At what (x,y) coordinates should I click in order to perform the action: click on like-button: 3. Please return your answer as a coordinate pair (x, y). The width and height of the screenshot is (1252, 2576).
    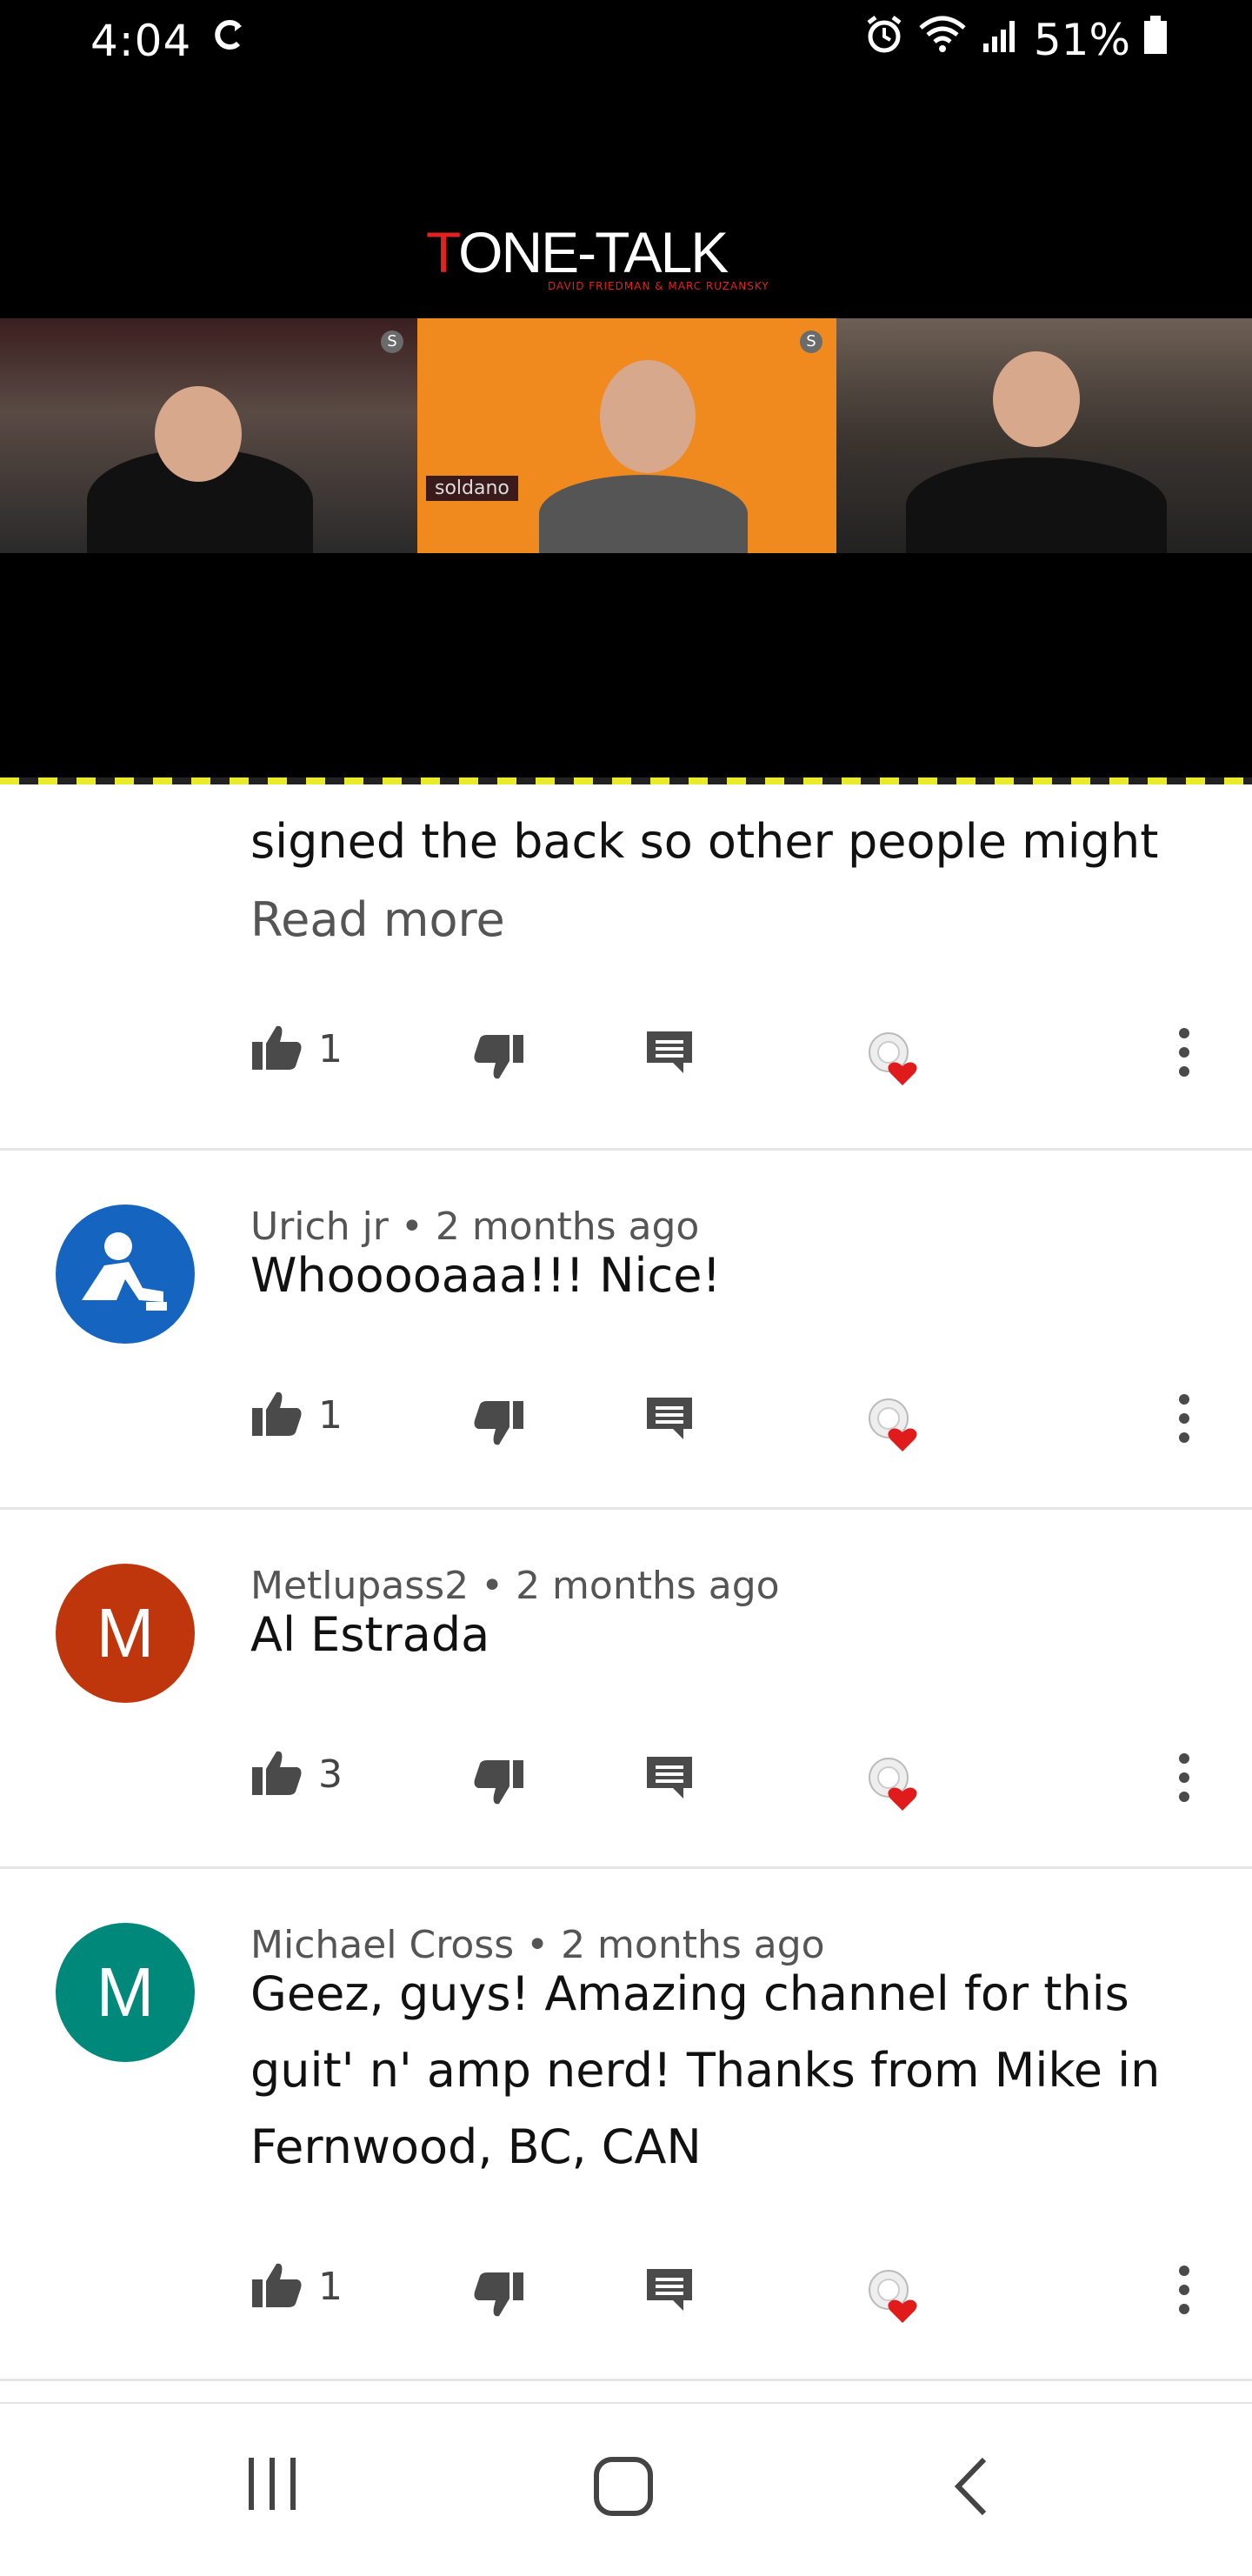
    Looking at the image, I should click on (296, 1774).